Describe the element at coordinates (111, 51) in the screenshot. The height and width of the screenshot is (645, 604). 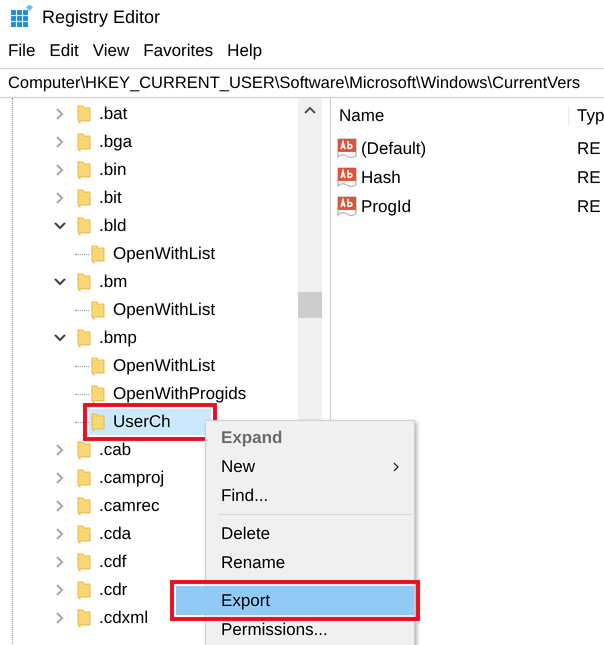
I see `menu-item: View` at that location.